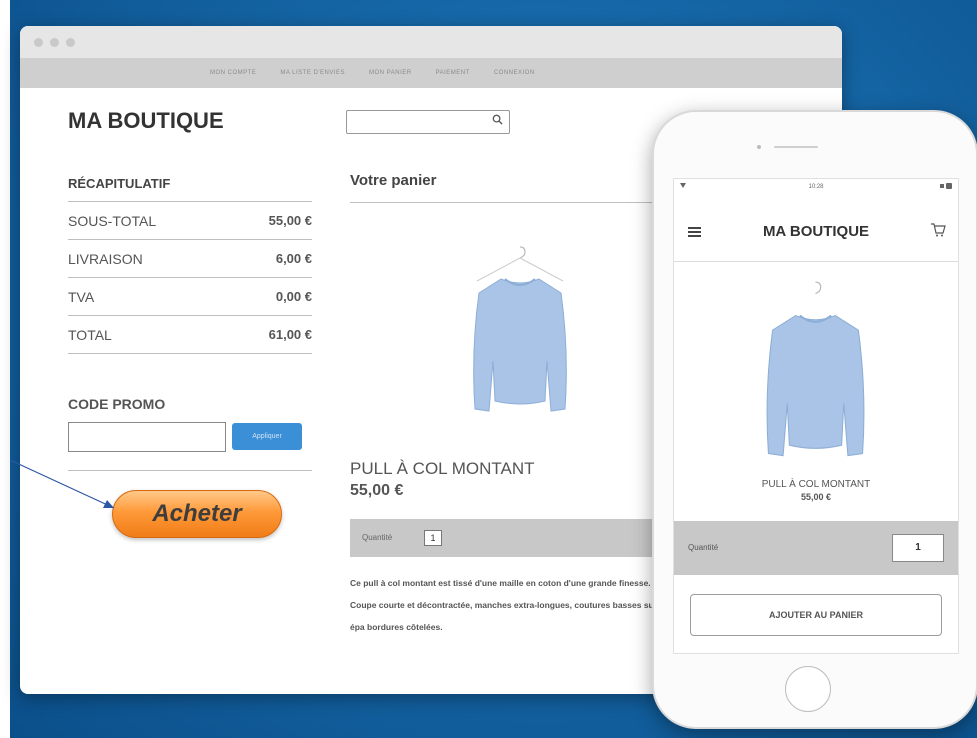  What do you see at coordinates (796, 147) in the screenshot?
I see `speaker-grille` at bounding box center [796, 147].